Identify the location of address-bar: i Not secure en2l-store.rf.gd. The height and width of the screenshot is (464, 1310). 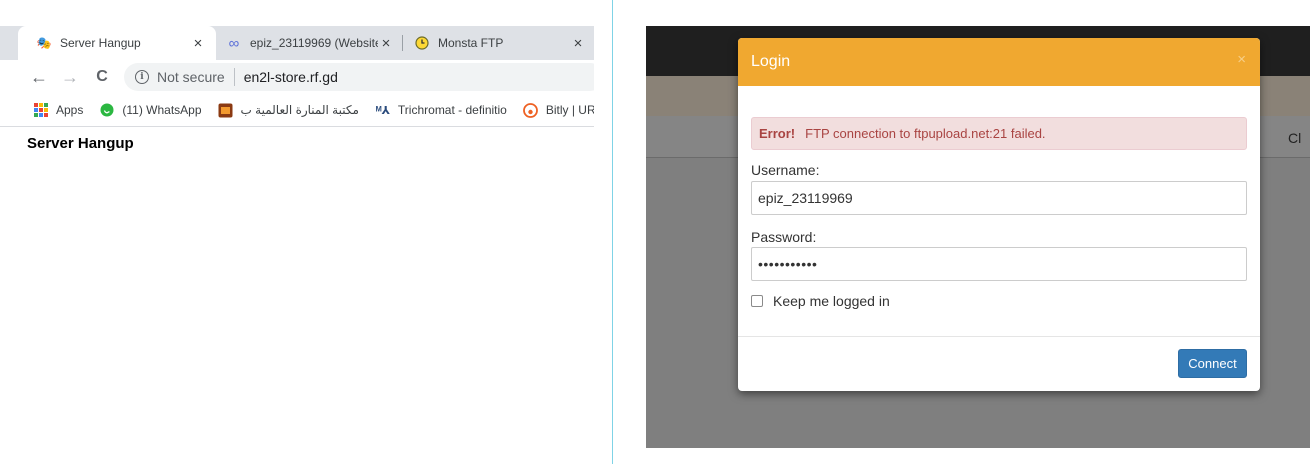
(359, 77).